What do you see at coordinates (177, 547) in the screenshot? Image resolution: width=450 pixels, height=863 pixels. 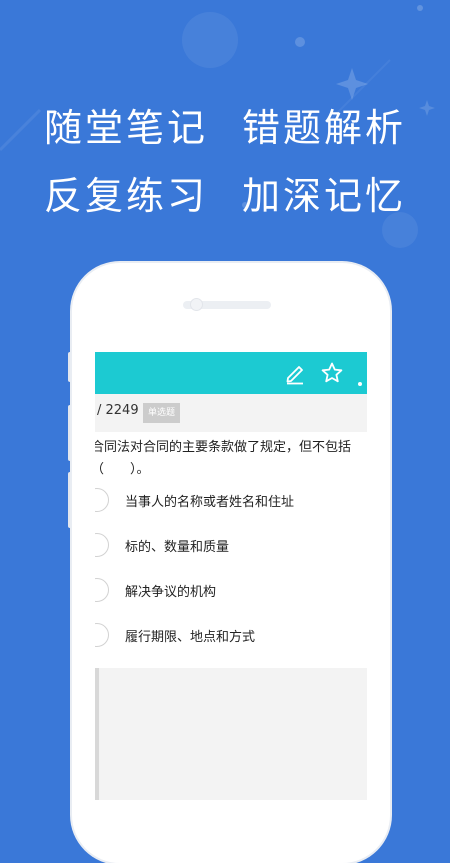 I see `answer-option-label: 标的、数量和质量` at bounding box center [177, 547].